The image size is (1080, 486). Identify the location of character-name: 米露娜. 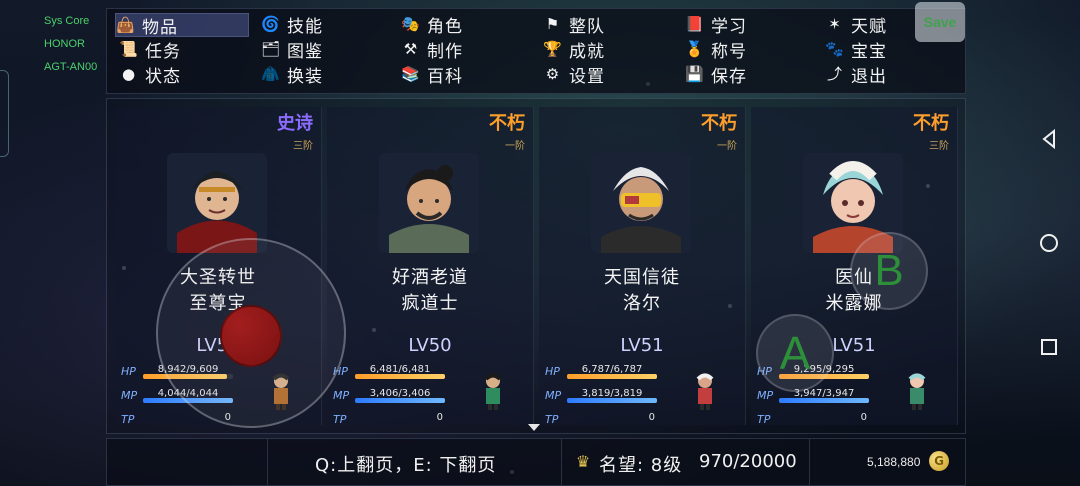
(854, 303).